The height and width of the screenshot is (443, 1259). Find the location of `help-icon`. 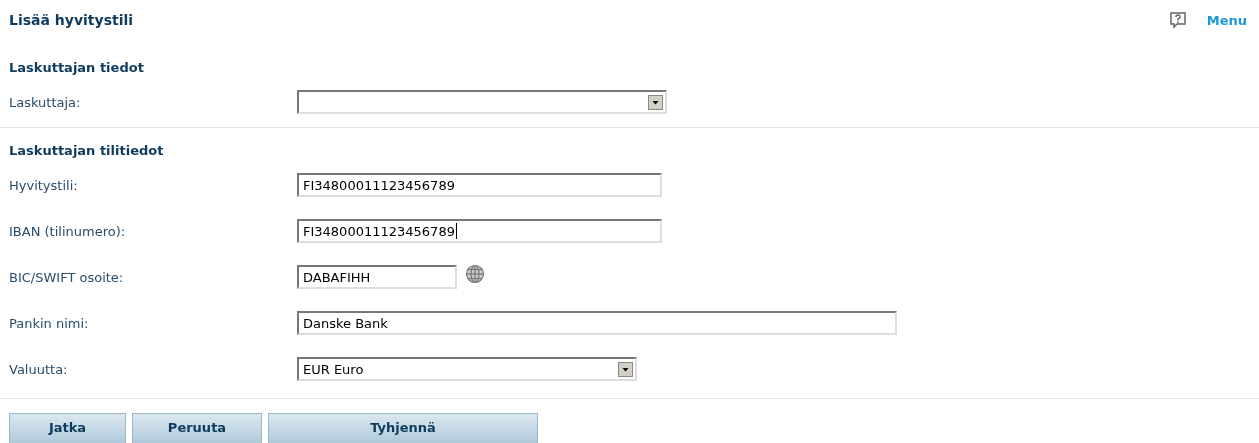

help-icon is located at coordinates (1177, 20).